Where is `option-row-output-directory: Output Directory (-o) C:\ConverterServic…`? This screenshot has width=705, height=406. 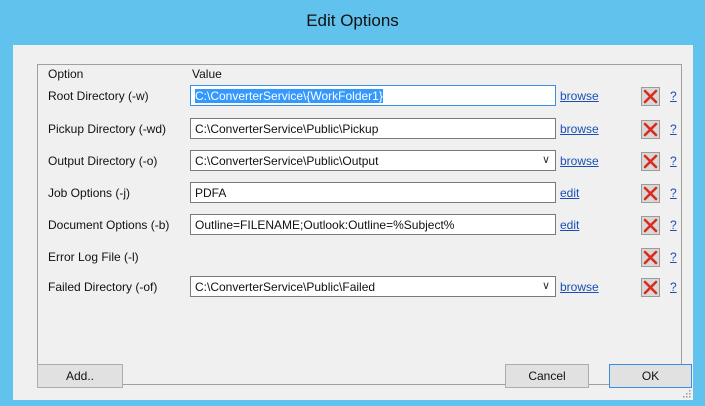
option-row-output-directory: Output Directory (-o) C:\ConverterServic… is located at coordinates (359, 162).